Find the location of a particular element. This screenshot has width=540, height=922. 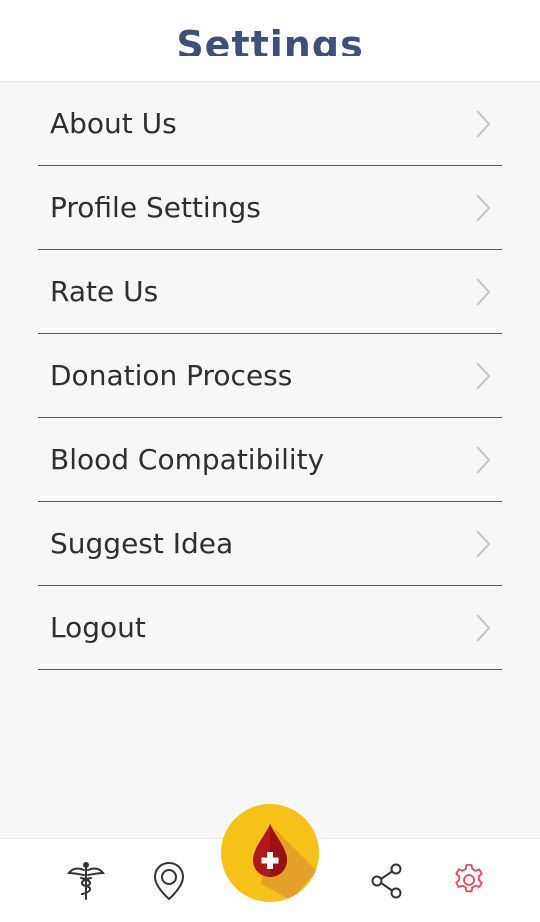

menu-item-donation-process: Donation Process is located at coordinates (270, 376).